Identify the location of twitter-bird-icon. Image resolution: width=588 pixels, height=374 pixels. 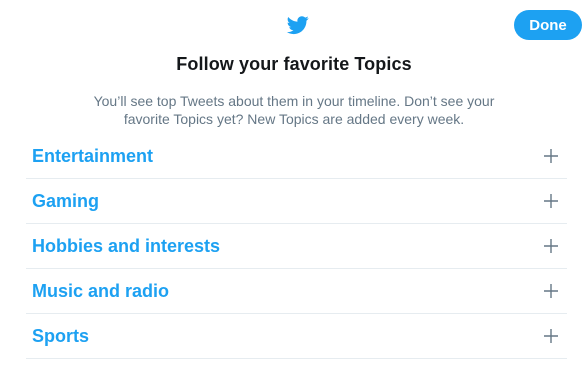
(297, 25).